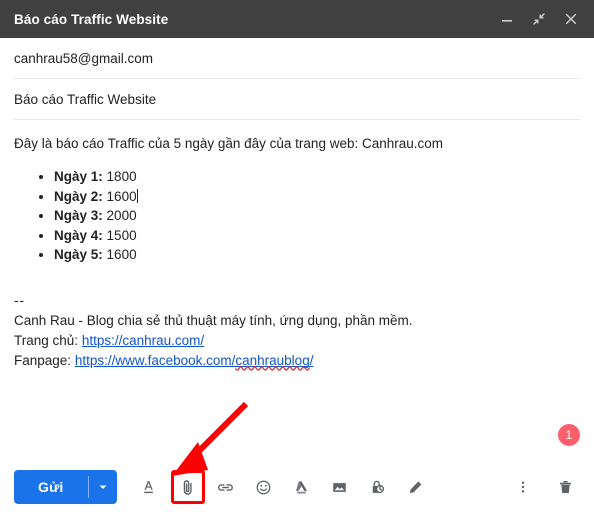 The width and height of the screenshot is (594, 516). I want to click on signature-fanpage-link: https://www.facebook.com/canhraublog/, so click(194, 360).